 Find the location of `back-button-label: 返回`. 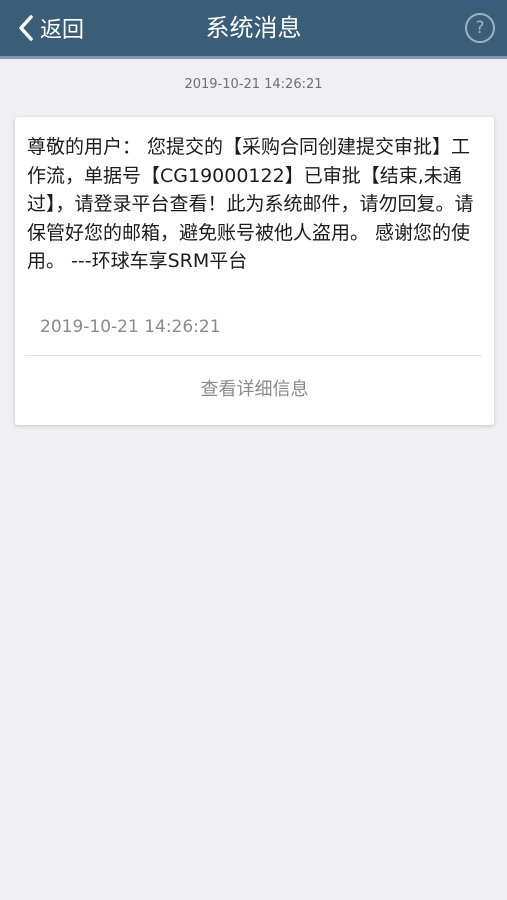

back-button-label: 返回 is located at coordinates (62, 30).